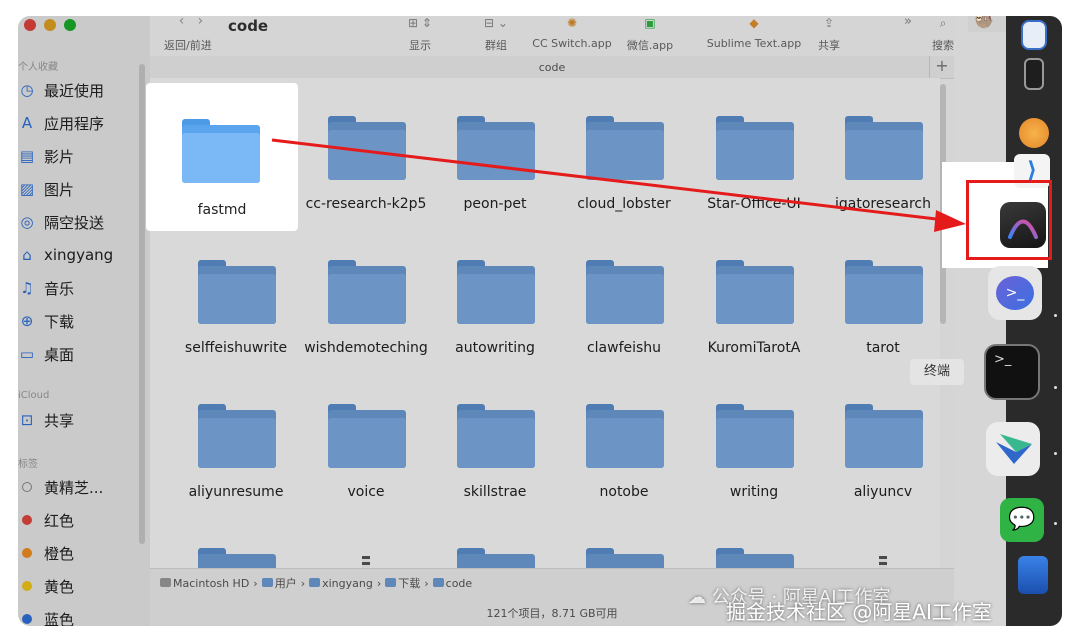  I want to click on folder-item: skillstrae, so click(495, 436).